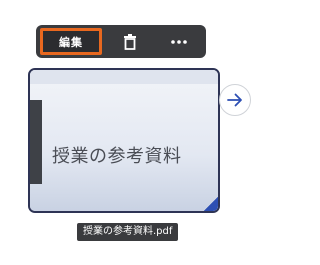 Image resolution: width=320 pixels, height=265 pixels. I want to click on edit-button-label: 編集, so click(71, 42).